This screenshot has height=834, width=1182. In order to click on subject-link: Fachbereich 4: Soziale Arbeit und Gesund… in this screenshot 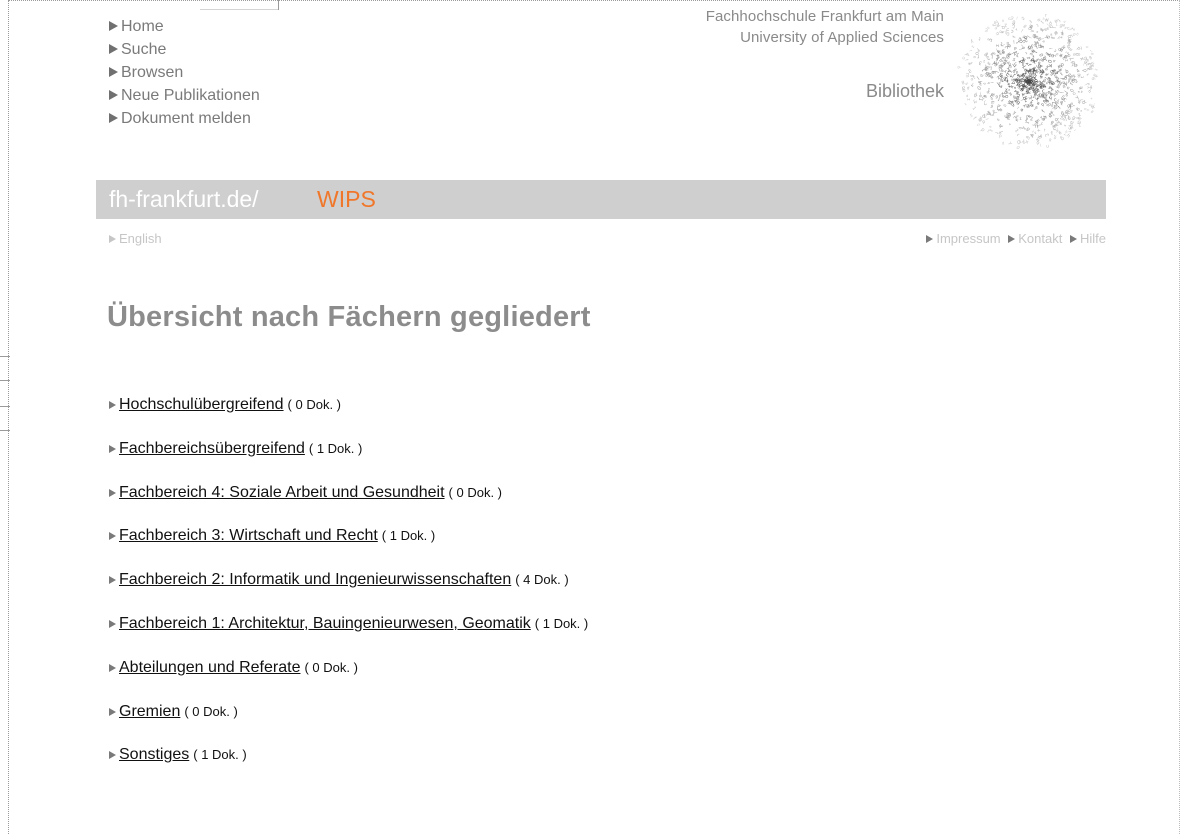, I will do `click(282, 492)`.